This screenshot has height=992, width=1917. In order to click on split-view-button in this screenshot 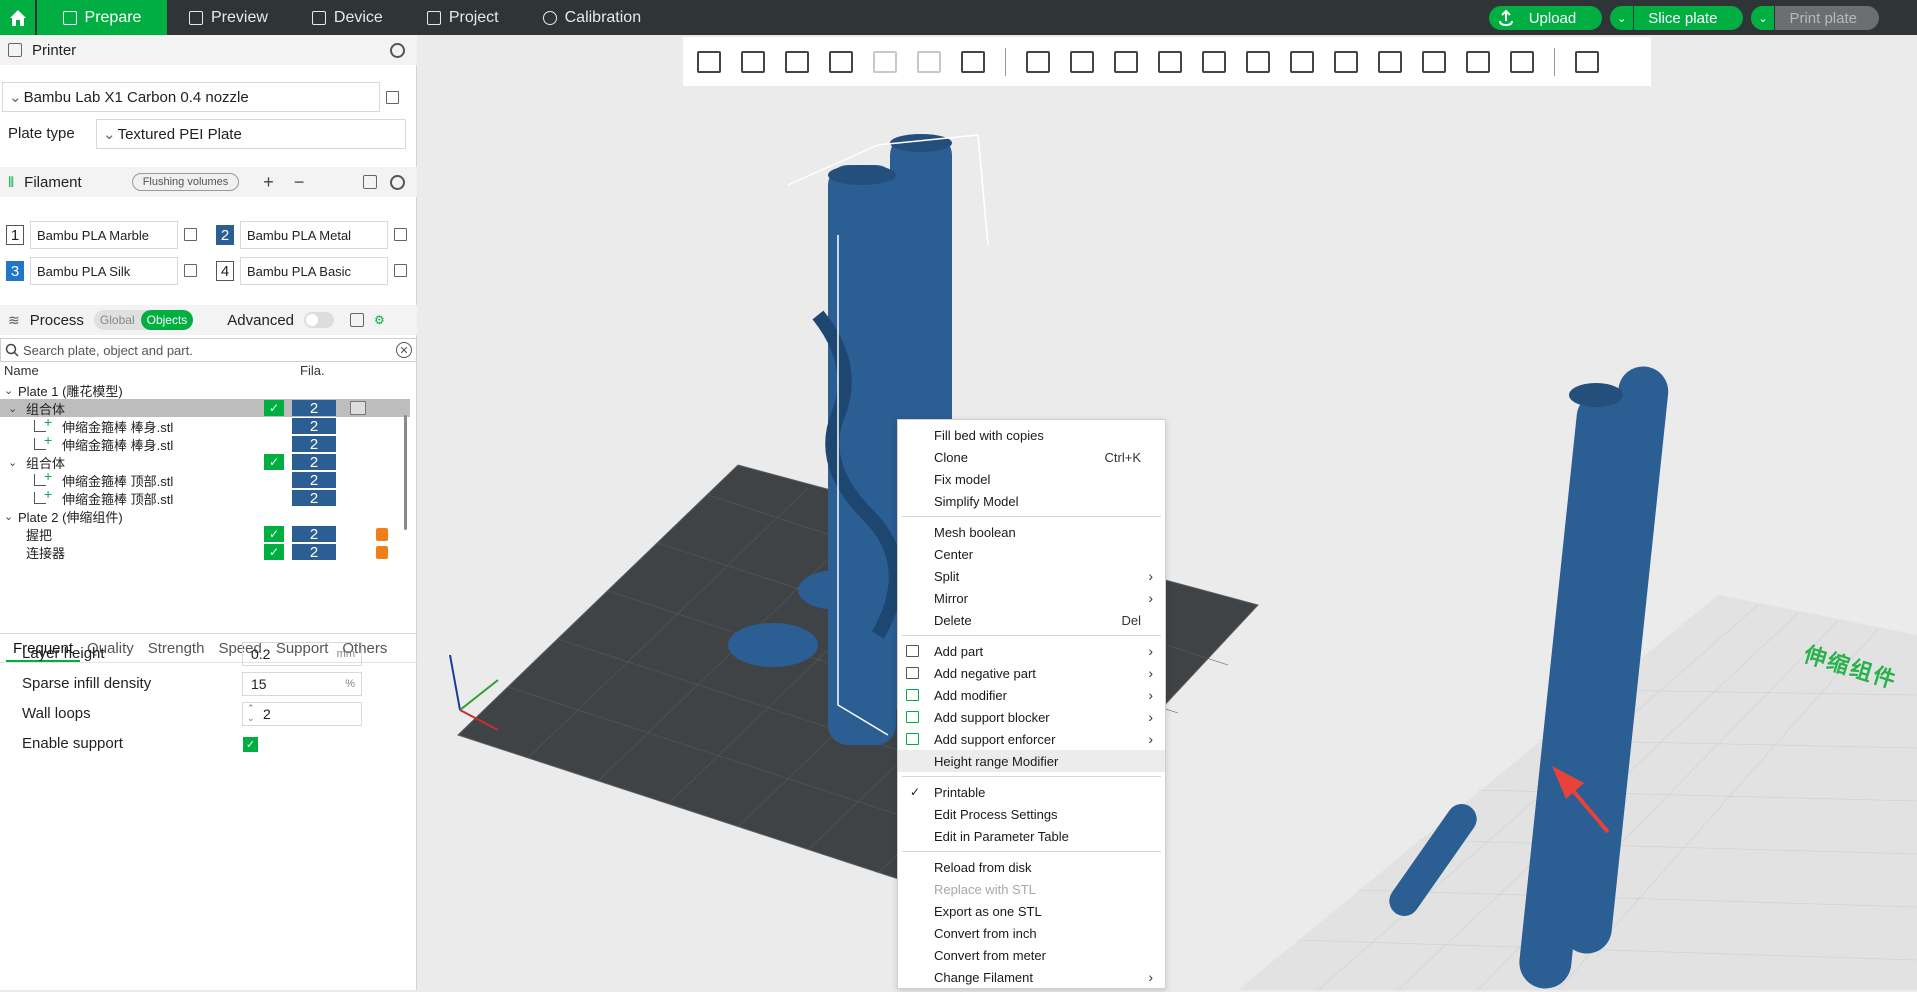, I will do `click(1587, 62)`.